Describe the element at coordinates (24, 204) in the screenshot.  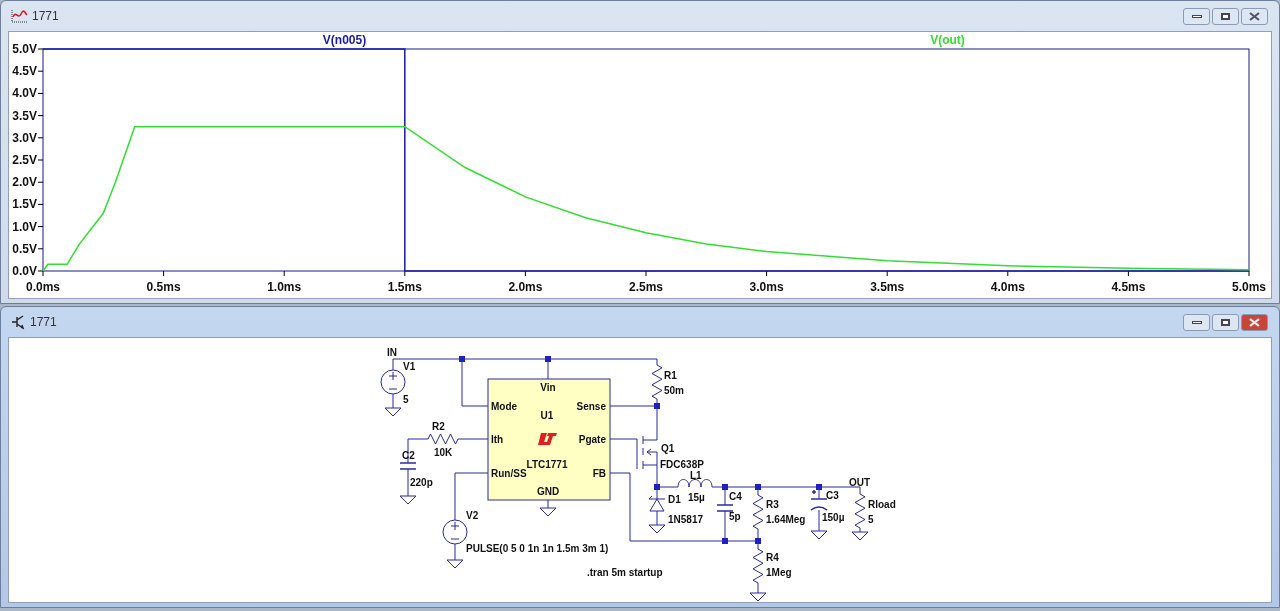
I see `y-tick-label: 1.5V` at that location.